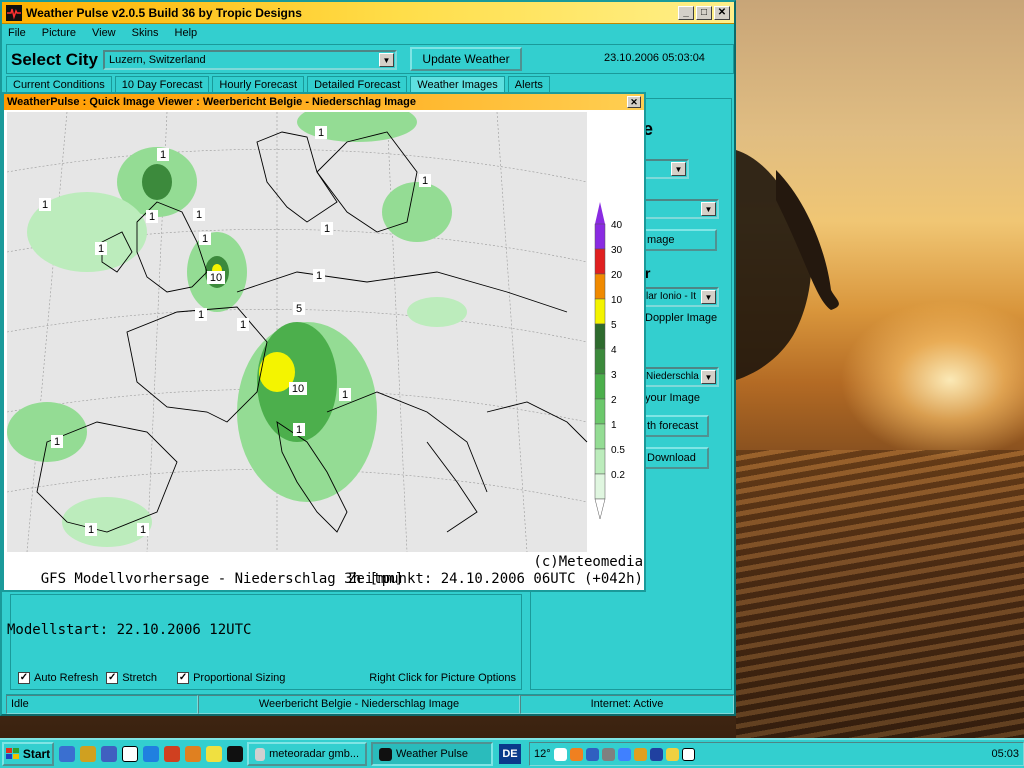 The width and height of the screenshot is (1024, 768). Describe the element at coordinates (686, 12) in the screenshot. I see `minimize-button: _` at that location.